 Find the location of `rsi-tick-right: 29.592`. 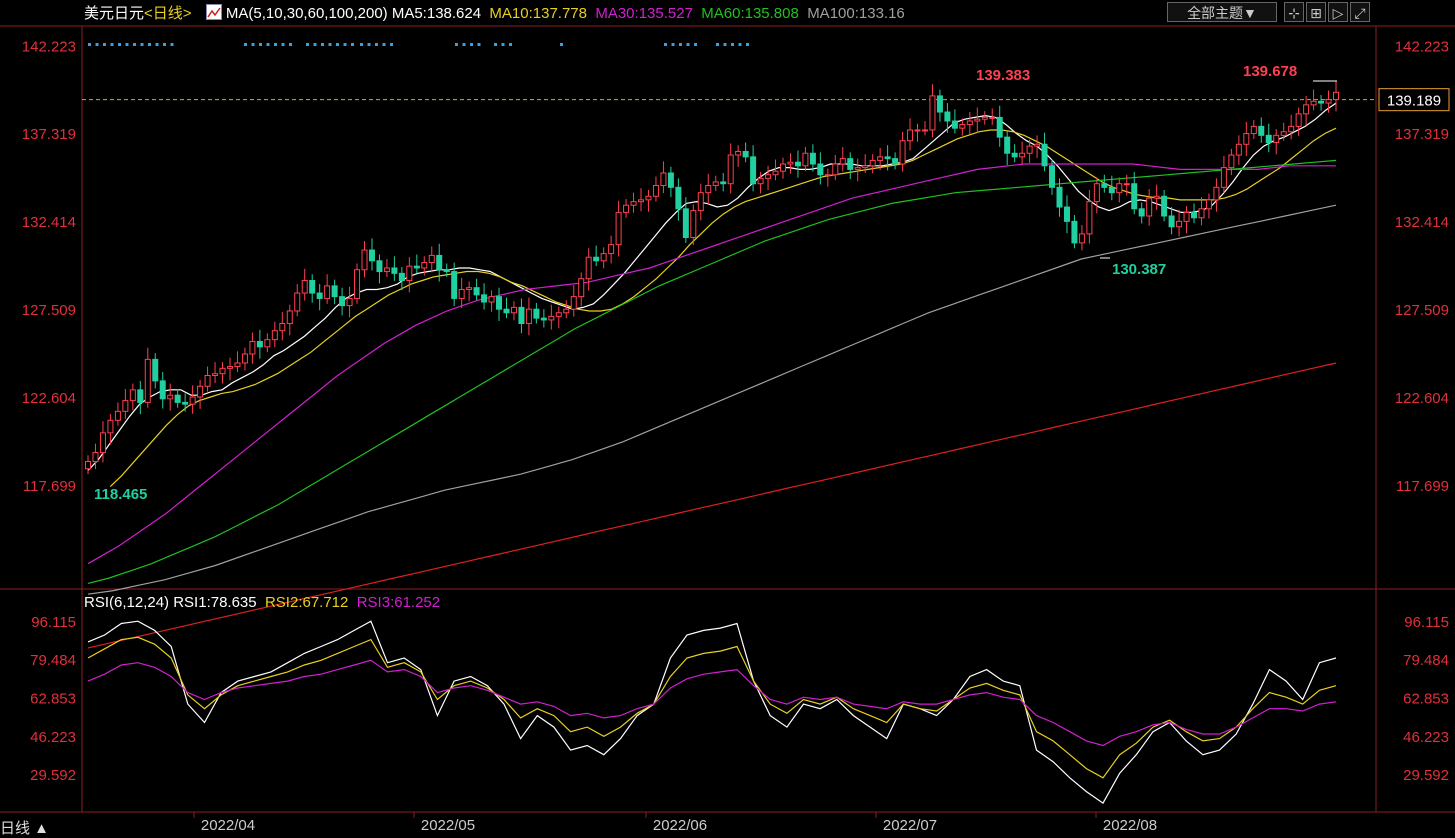

rsi-tick-right: 29.592 is located at coordinates (1426, 775).